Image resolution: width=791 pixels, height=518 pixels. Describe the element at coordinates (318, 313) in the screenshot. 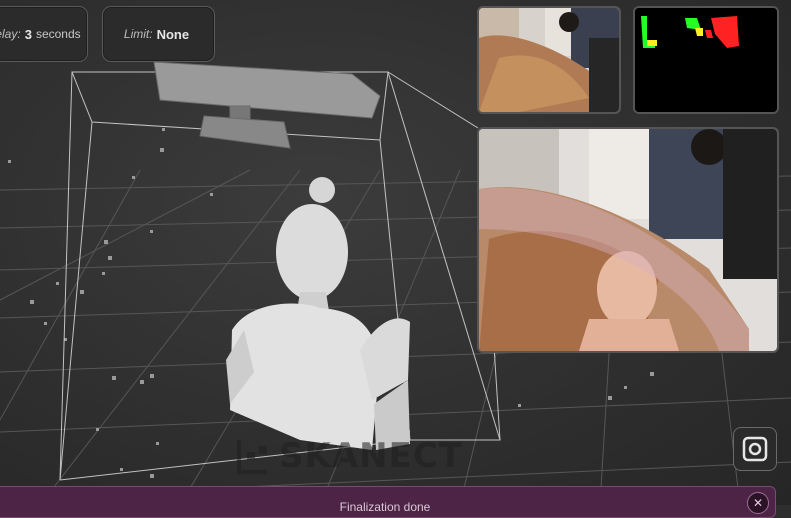

I see `scanned-model` at that location.